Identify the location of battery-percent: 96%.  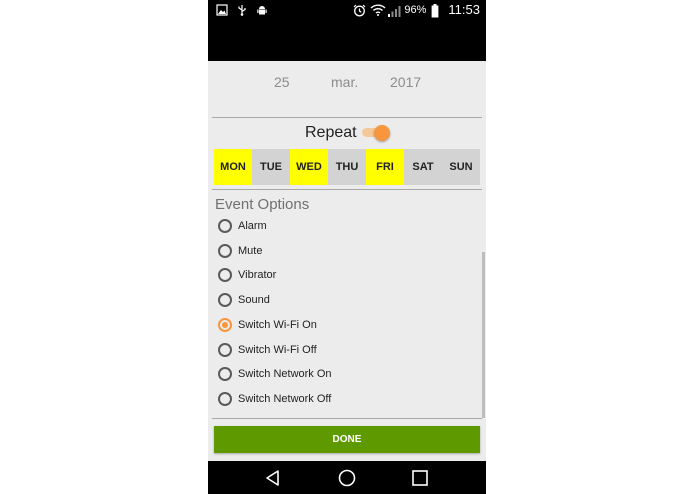
(415, 9).